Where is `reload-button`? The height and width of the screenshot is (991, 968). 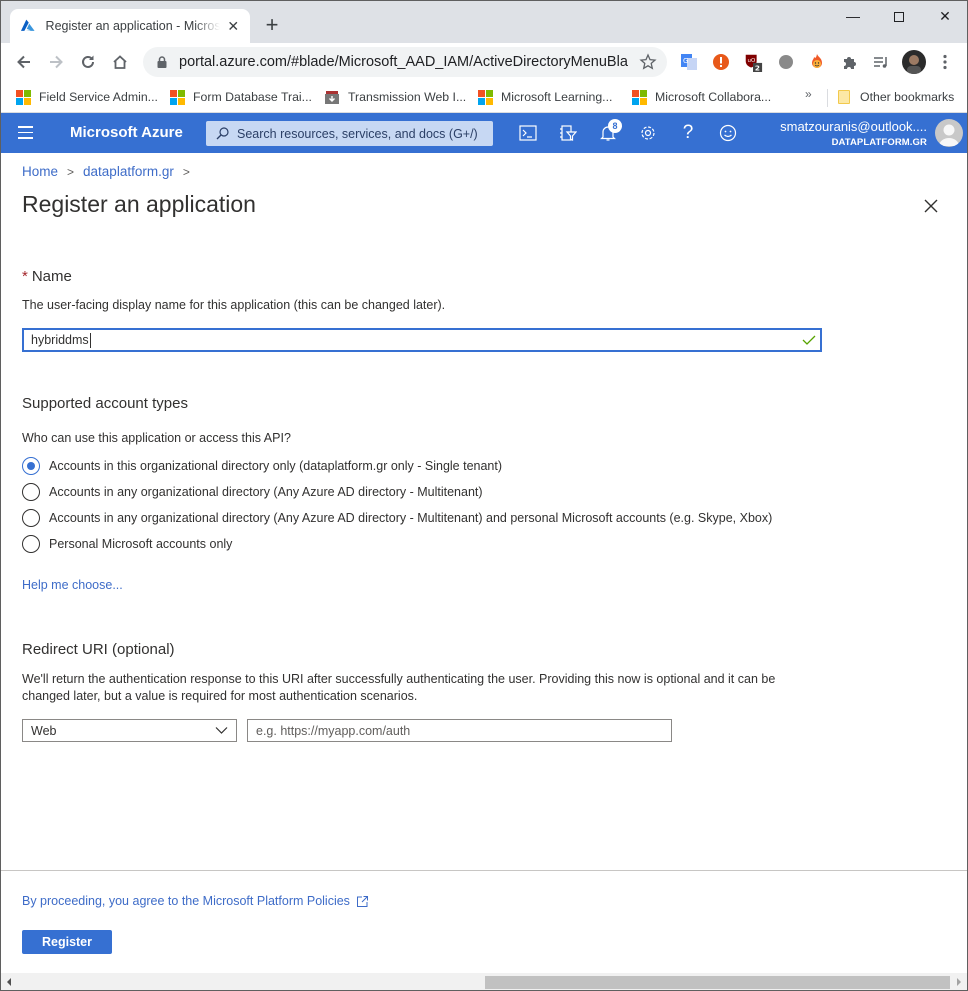
reload-button is located at coordinates (88, 62).